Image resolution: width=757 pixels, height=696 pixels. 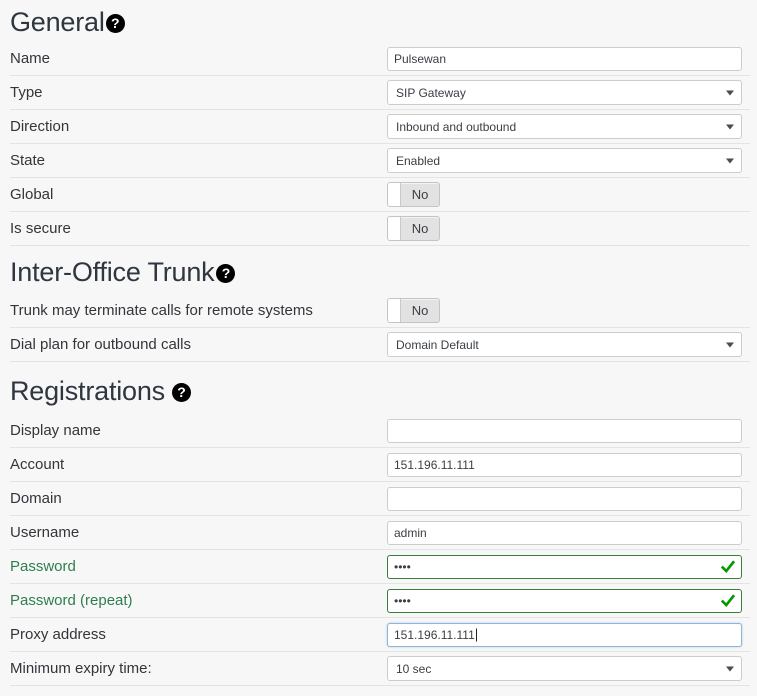 What do you see at coordinates (380, 93) in the screenshot?
I see `form-row-type: Type SIP Gateway` at bounding box center [380, 93].